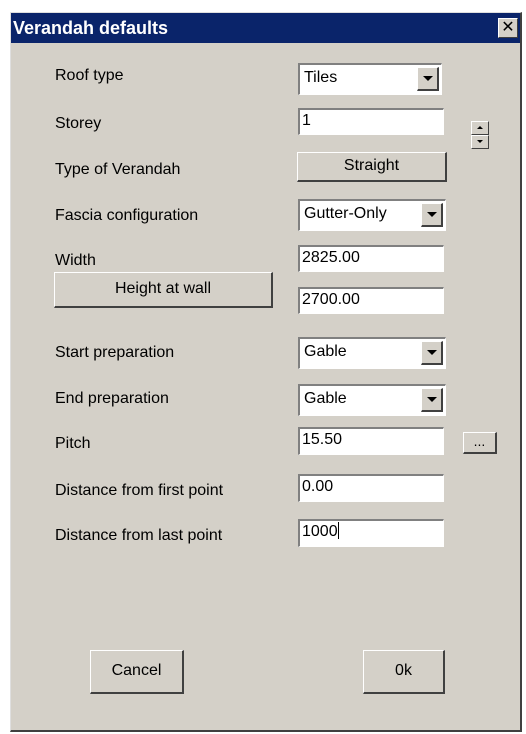 The image size is (526, 734). I want to click on dist-first-label: Distance from first point, so click(139, 490).